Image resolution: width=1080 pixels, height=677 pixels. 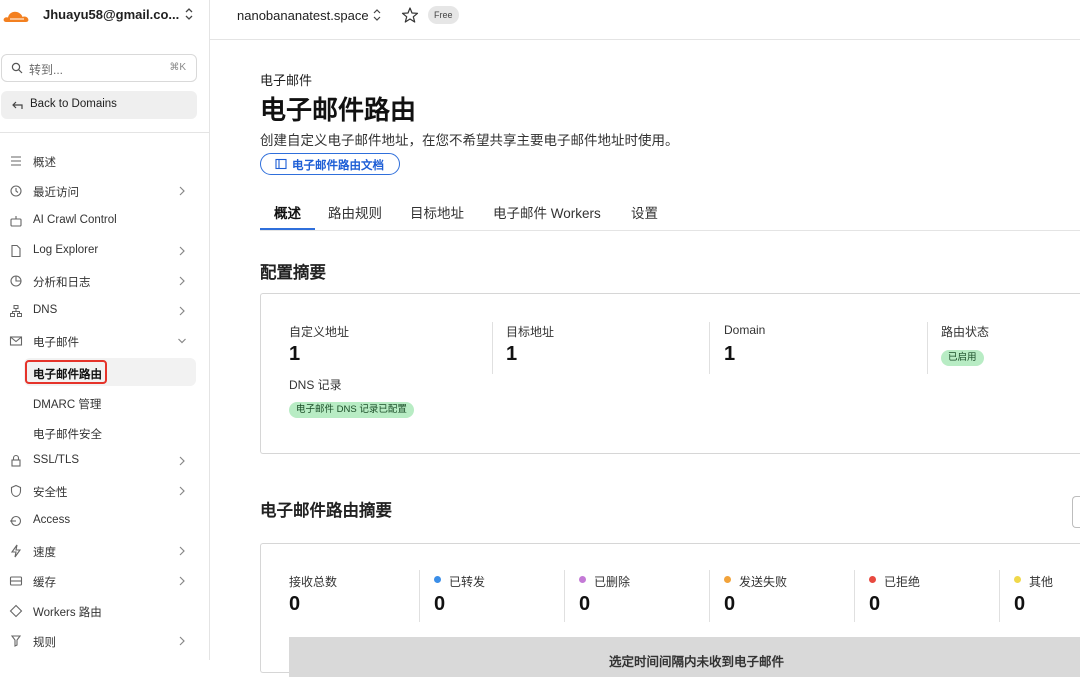 What do you see at coordinates (105, 132) in the screenshot?
I see `sidebar-divider` at bounding box center [105, 132].